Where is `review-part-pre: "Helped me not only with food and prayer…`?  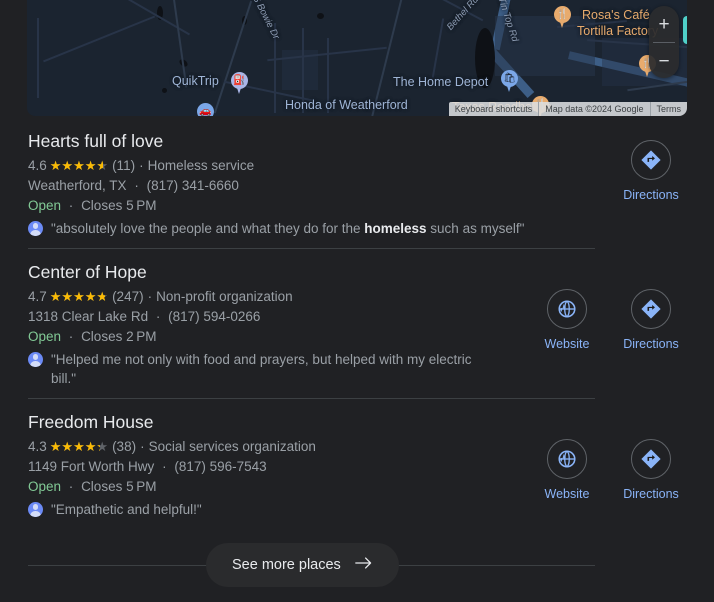 review-part-pre: "Helped me not only with food and prayer… is located at coordinates (261, 369).